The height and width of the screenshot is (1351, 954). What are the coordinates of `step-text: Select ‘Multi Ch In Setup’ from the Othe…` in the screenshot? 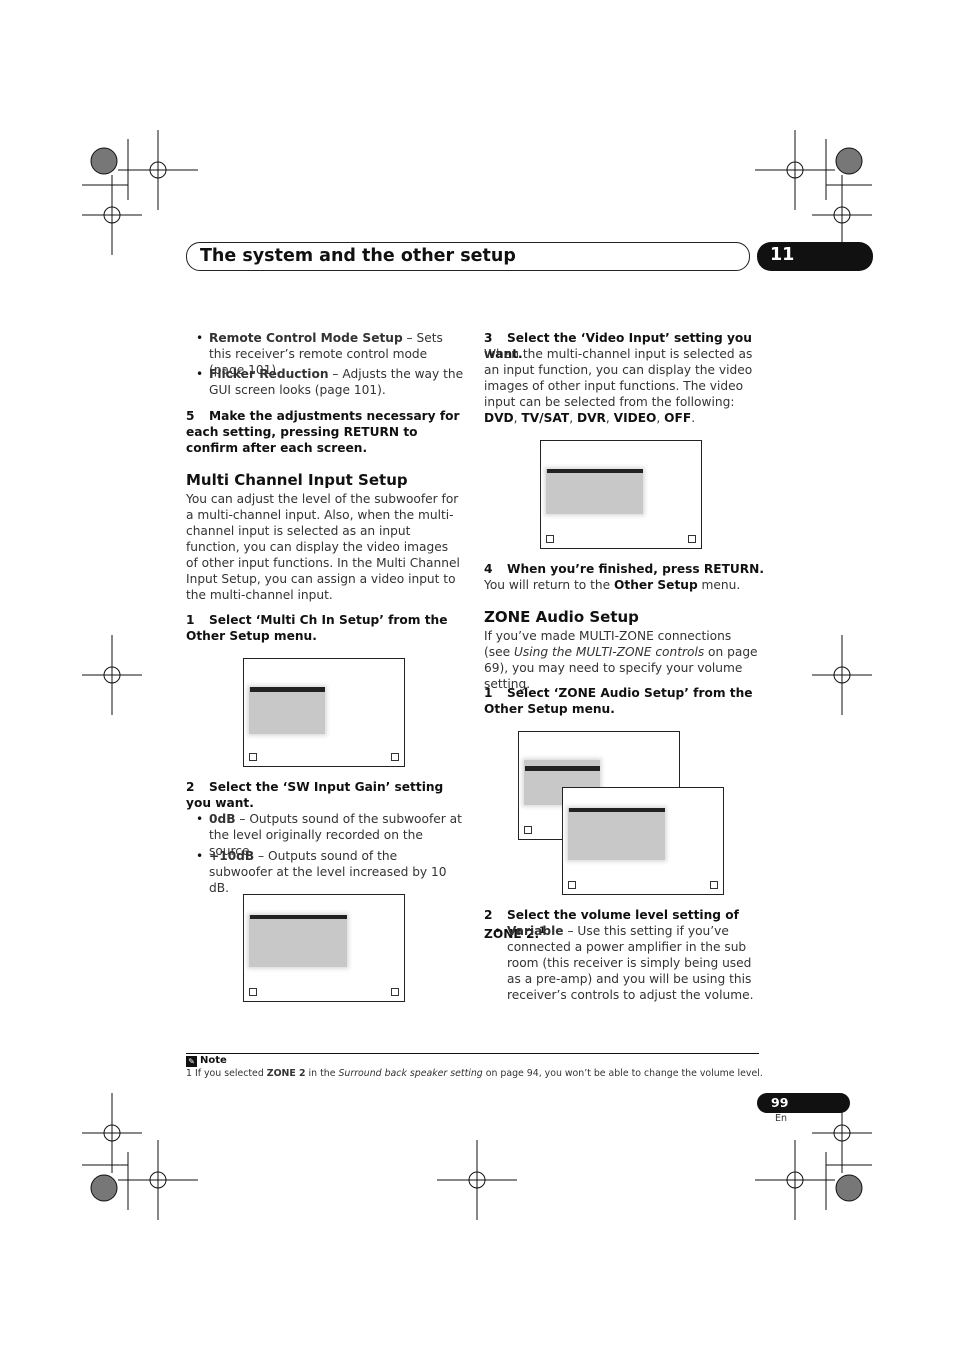 It's located at (317, 628).